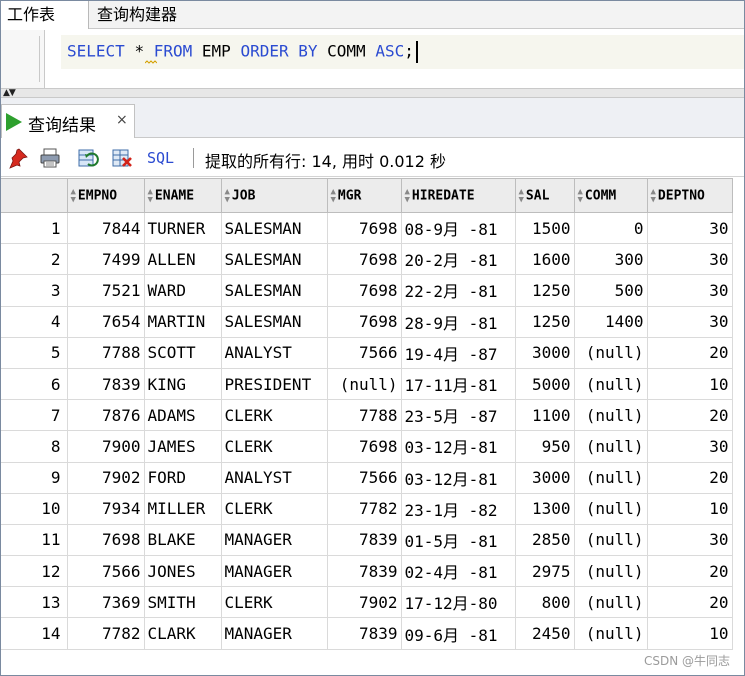 The image size is (745, 676). Describe the element at coordinates (182, 321) in the screenshot. I see `cell-ename: MARTIN` at that location.